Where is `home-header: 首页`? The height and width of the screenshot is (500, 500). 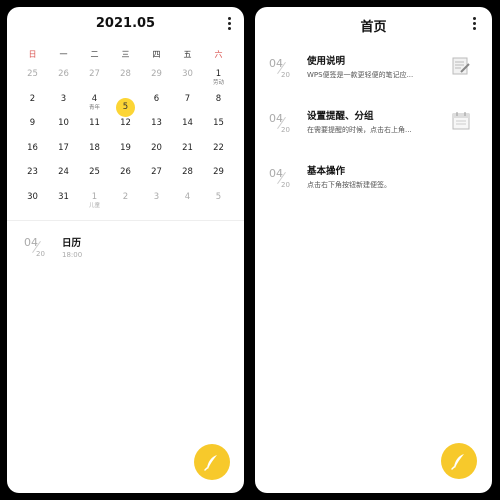 home-header: 首页 is located at coordinates (373, 25).